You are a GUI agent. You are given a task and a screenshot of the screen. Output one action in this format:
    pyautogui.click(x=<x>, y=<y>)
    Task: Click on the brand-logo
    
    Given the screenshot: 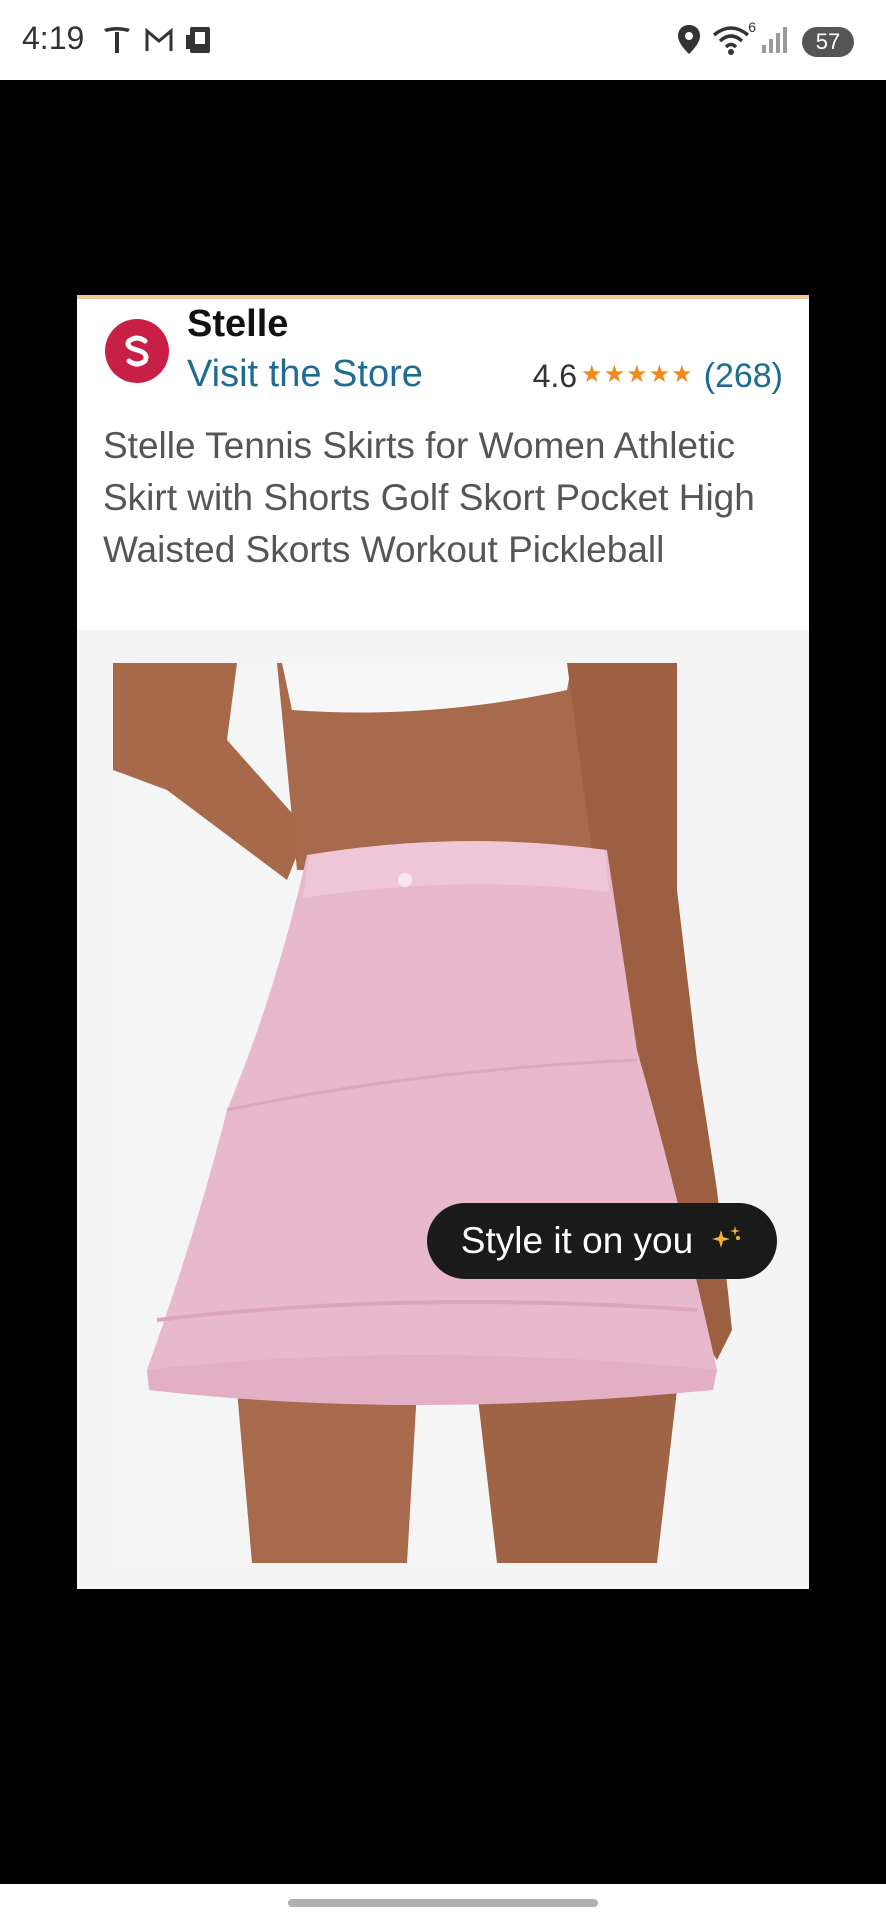 What is the action you would take?
    pyautogui.click(x=137, y=351)
    